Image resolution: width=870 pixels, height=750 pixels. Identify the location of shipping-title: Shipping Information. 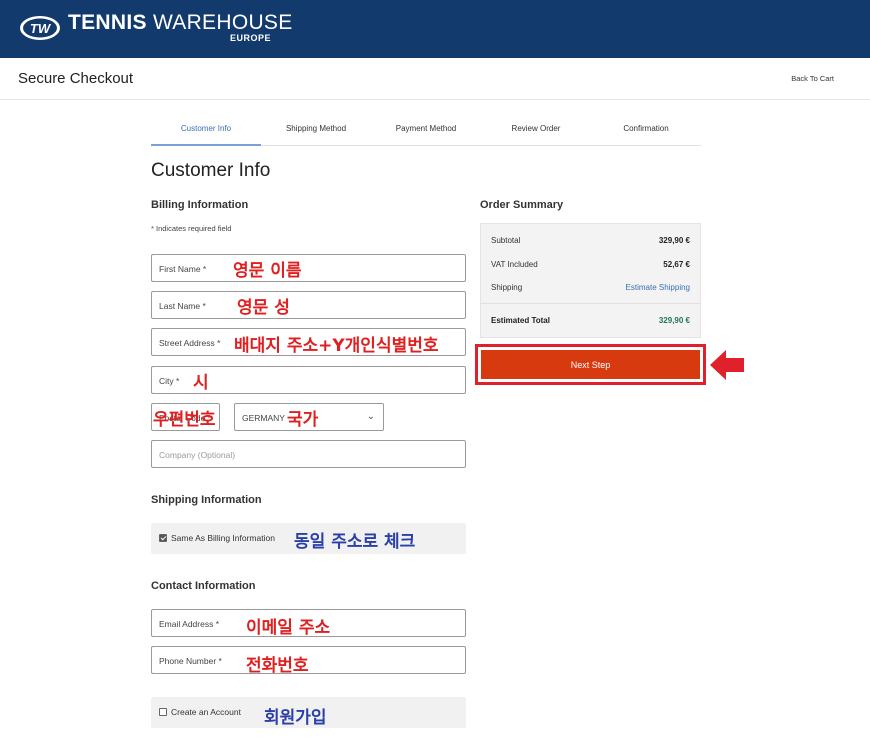
(206, 500).